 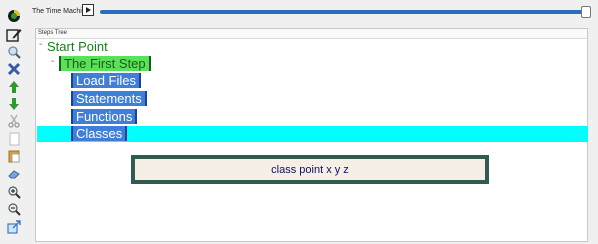 I want to click on move-up-icon, so click(x=14, y=87).